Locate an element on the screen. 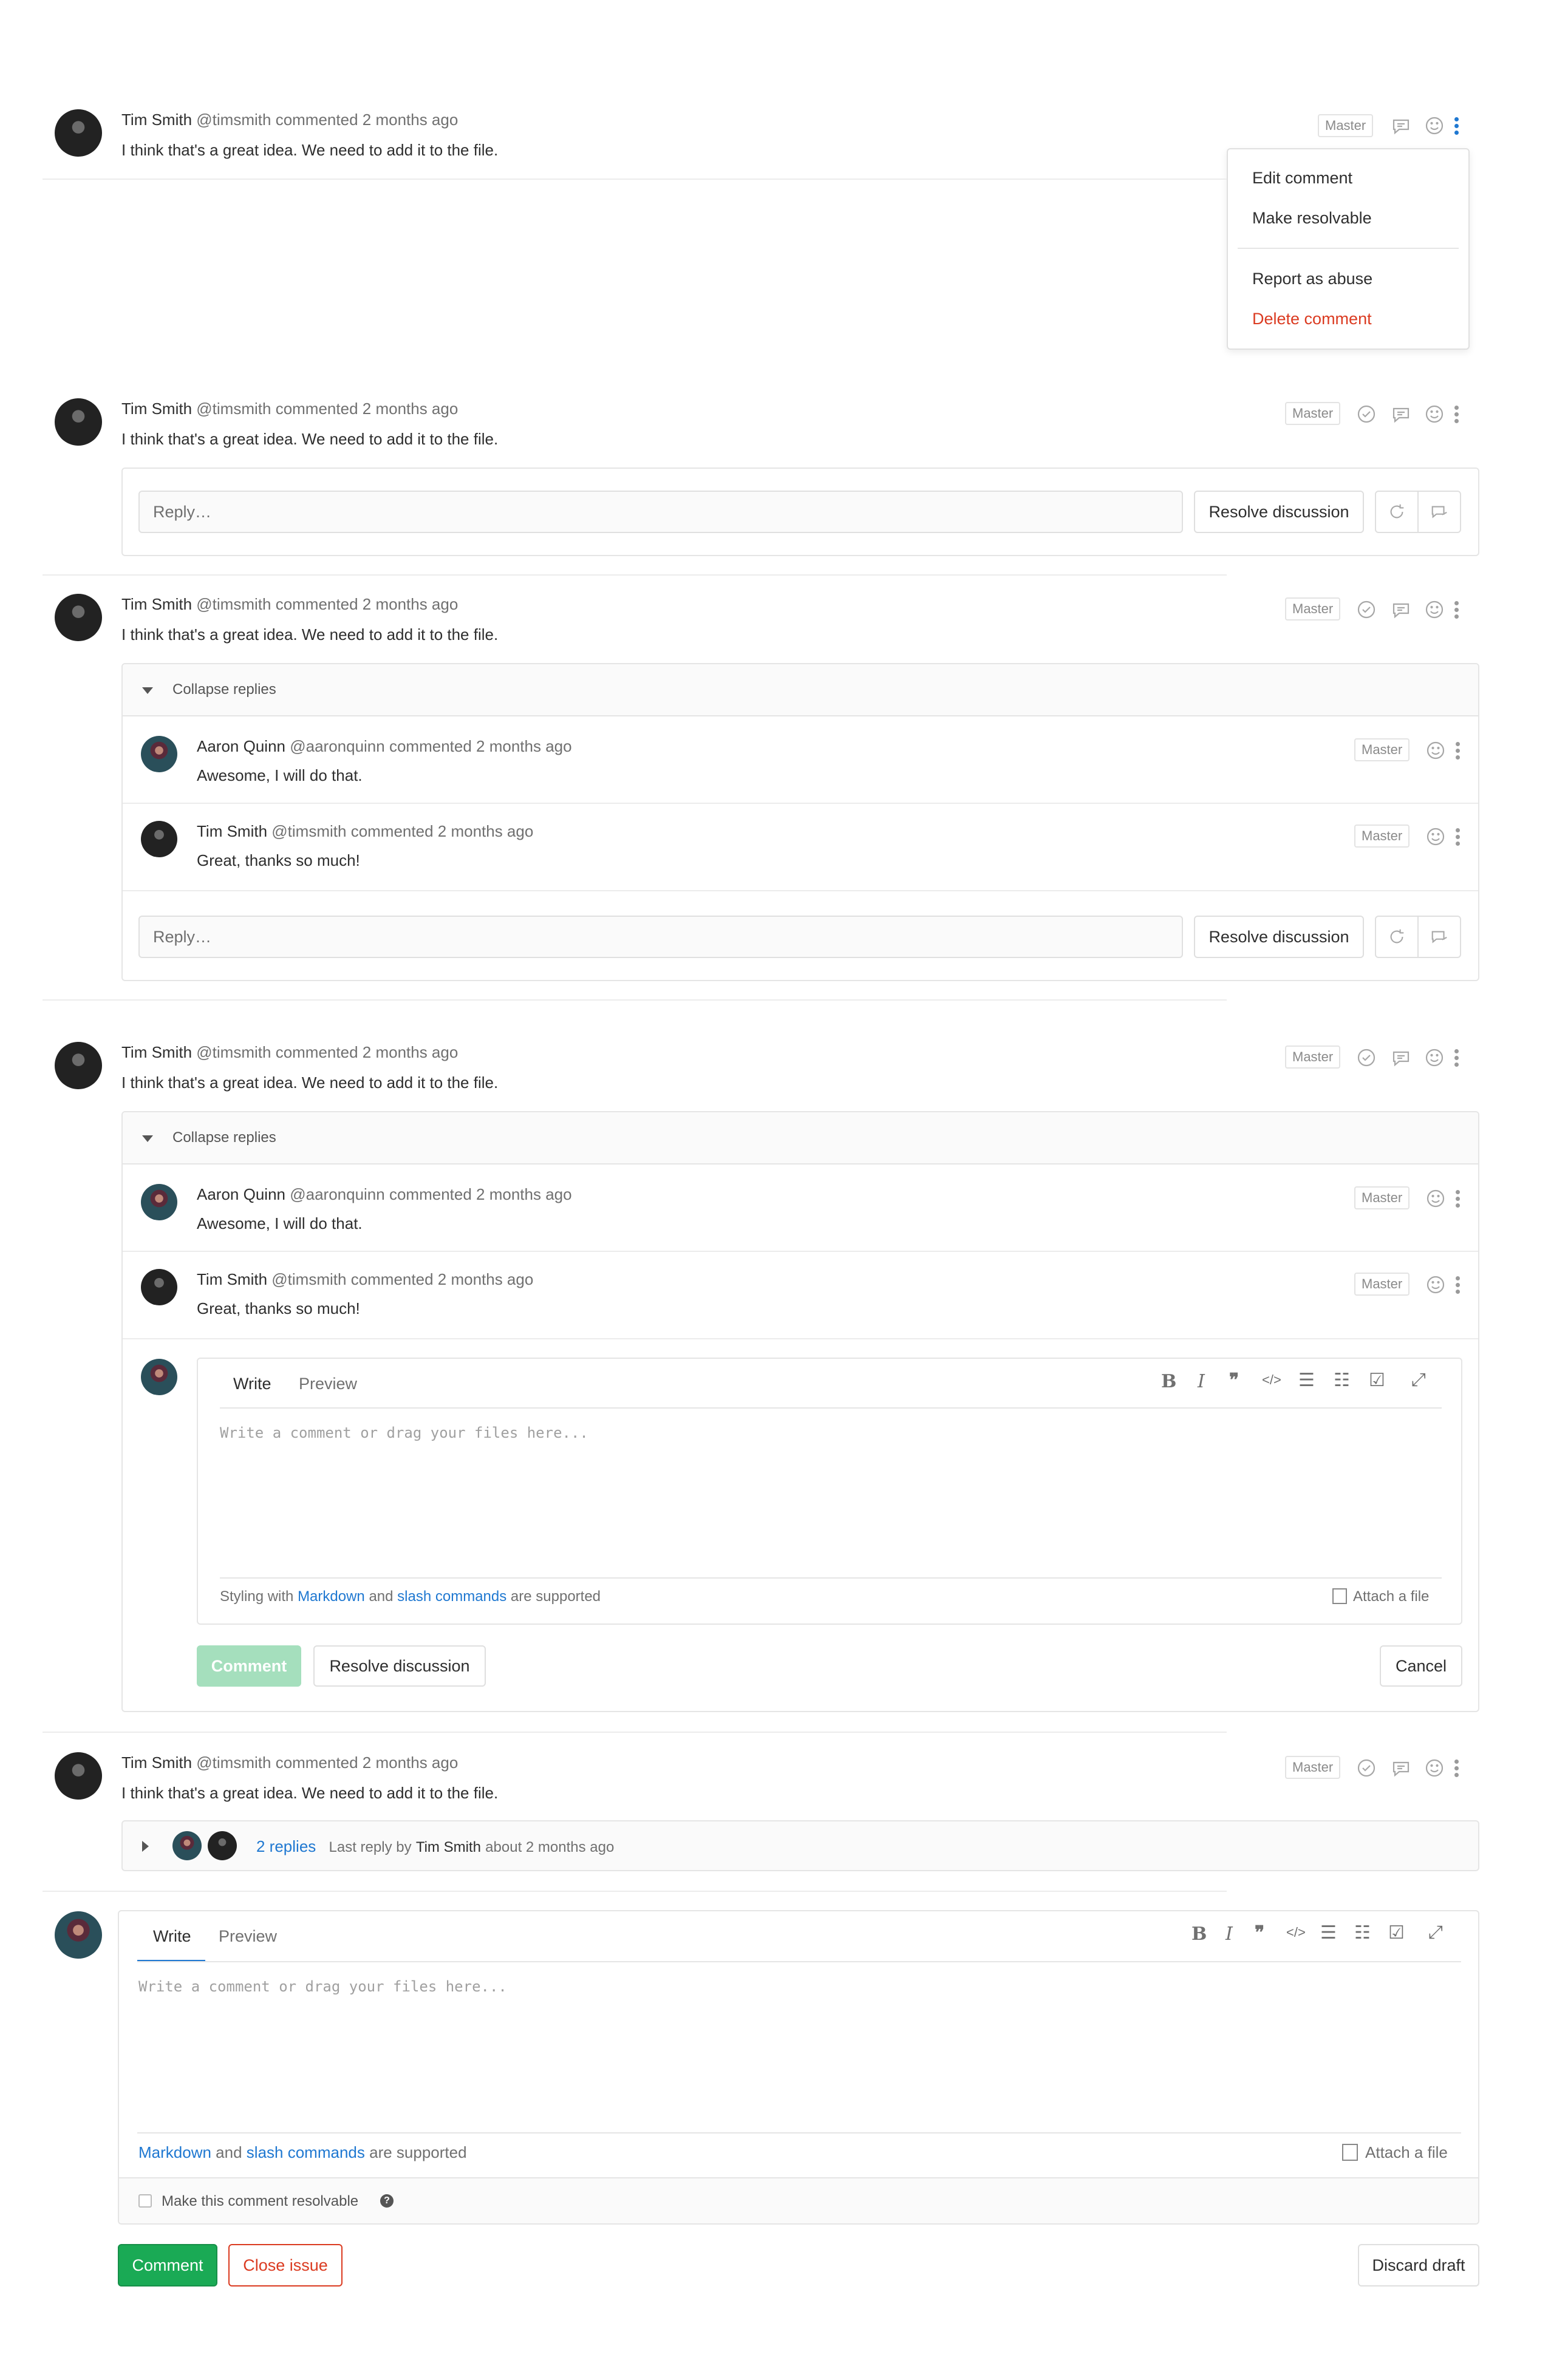 This screenshot has width=1551, height=2380. replies-count-link: 2 replies is located at coordinates (286, 1846).